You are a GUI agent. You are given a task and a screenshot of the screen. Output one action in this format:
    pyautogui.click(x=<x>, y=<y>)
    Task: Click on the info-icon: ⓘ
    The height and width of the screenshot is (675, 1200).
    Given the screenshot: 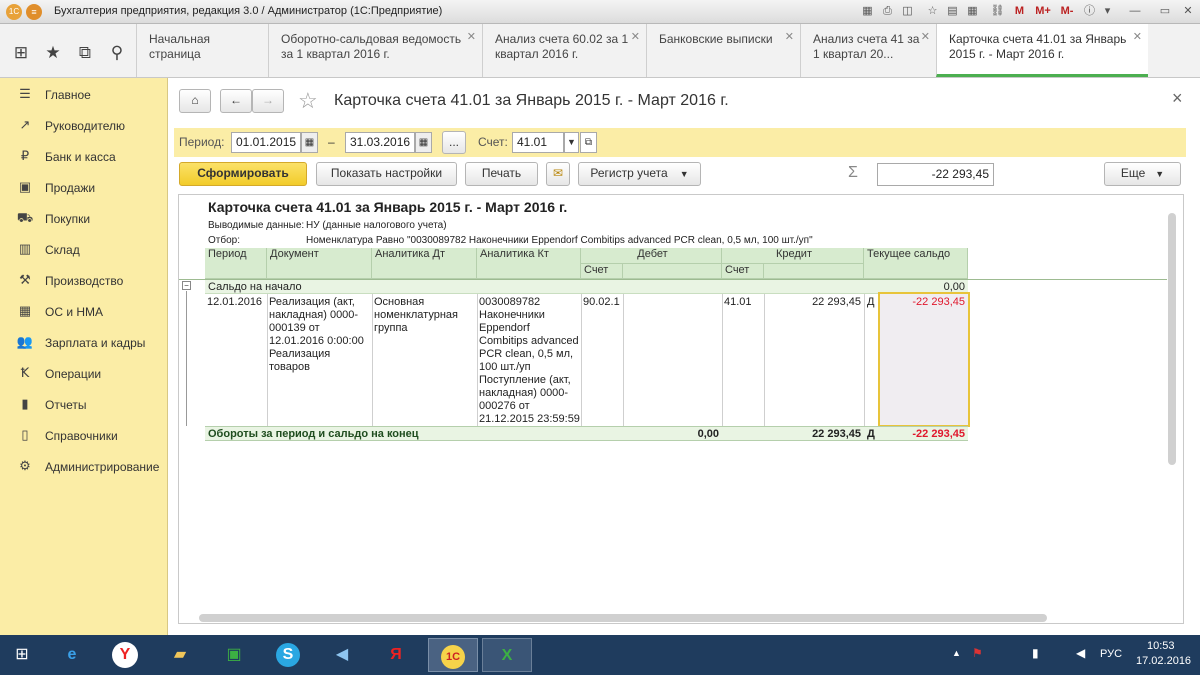 What is the action you would take?
    pyautogui.click(x=1089, y=11)
    